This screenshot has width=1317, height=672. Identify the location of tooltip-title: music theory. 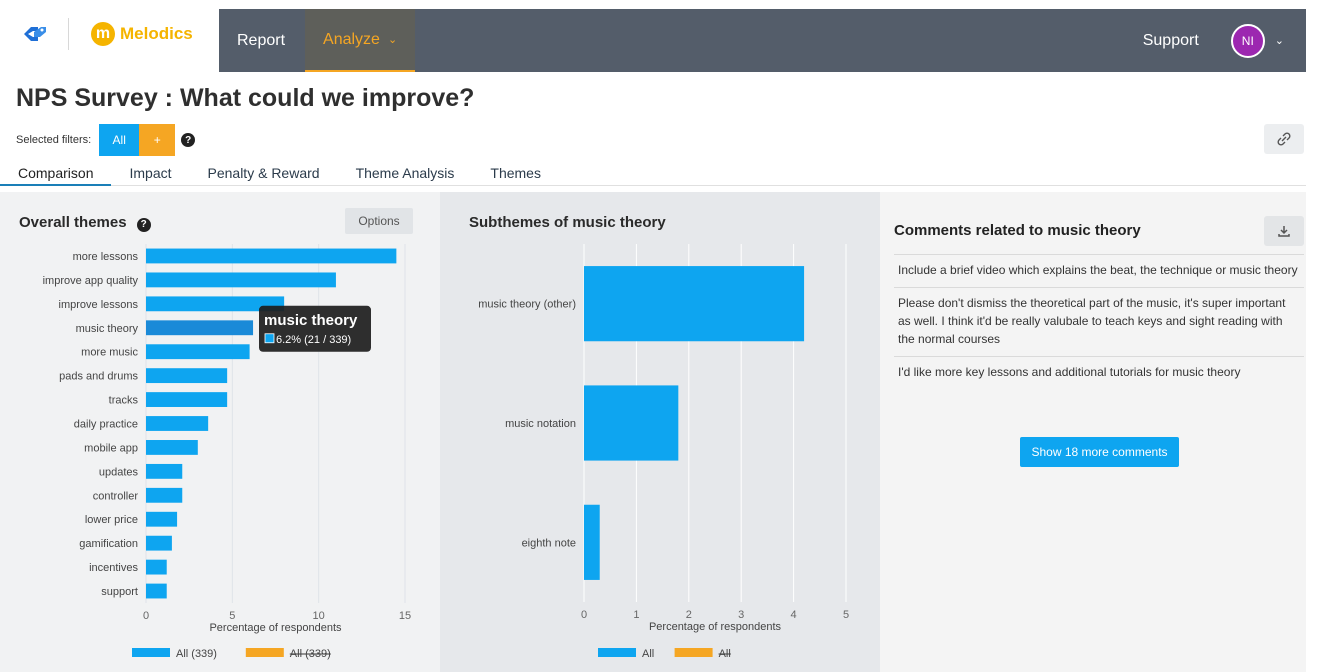
(311, 320).